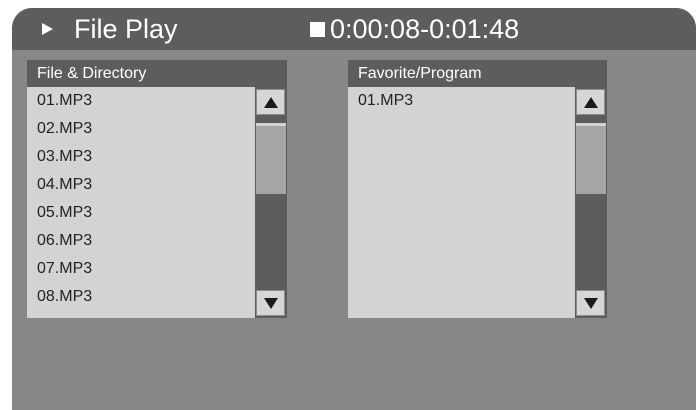 This screenshot has width=696, height=410. Describe the element at coordinates (59, 213) in the screenshot. I see `file-item: 05.MP3` at that location.